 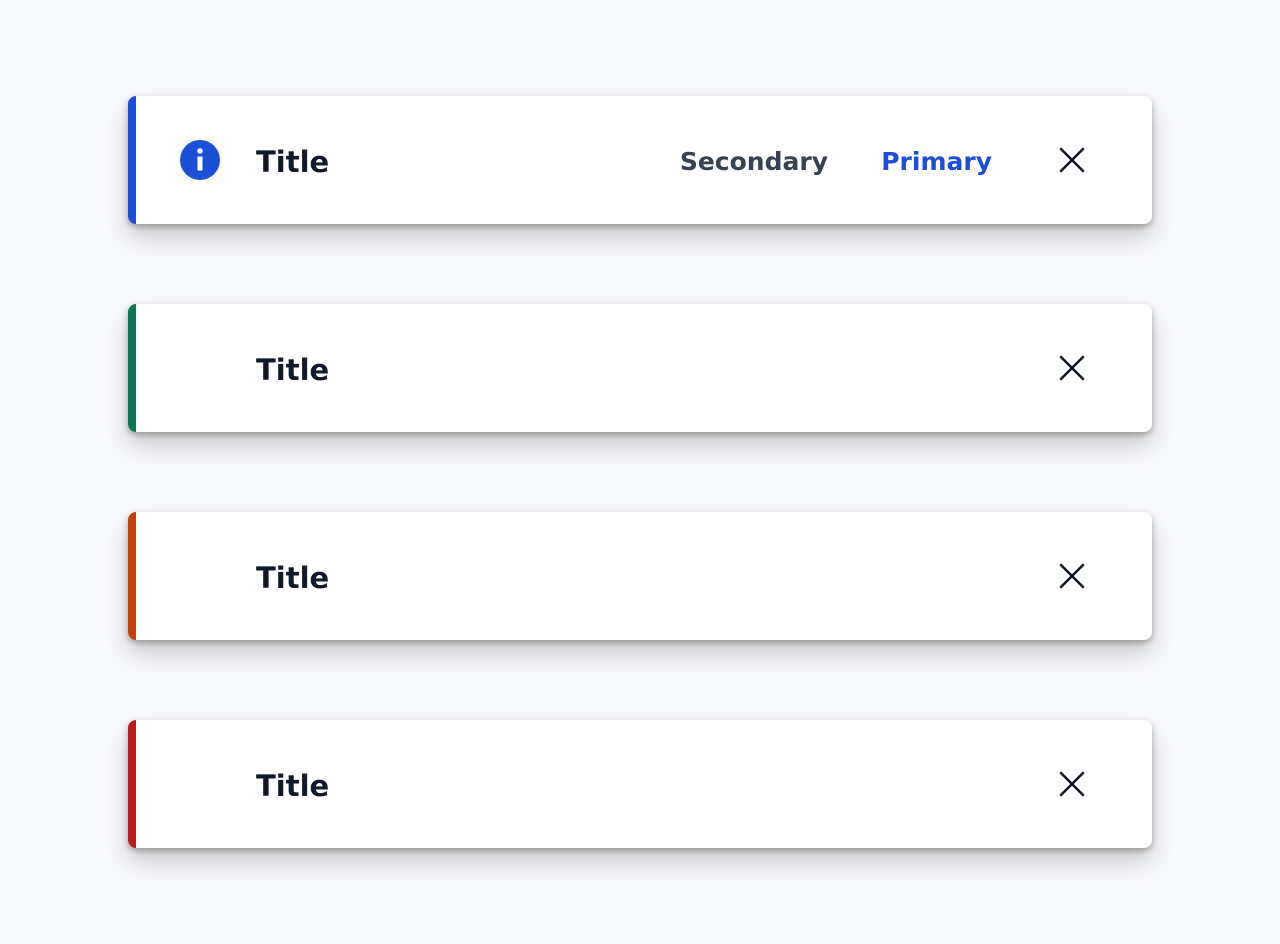 What do you see at coordinates (640, 784) in the screenshot?
I see `error-toast: Title` at bounding box center [640, 784].